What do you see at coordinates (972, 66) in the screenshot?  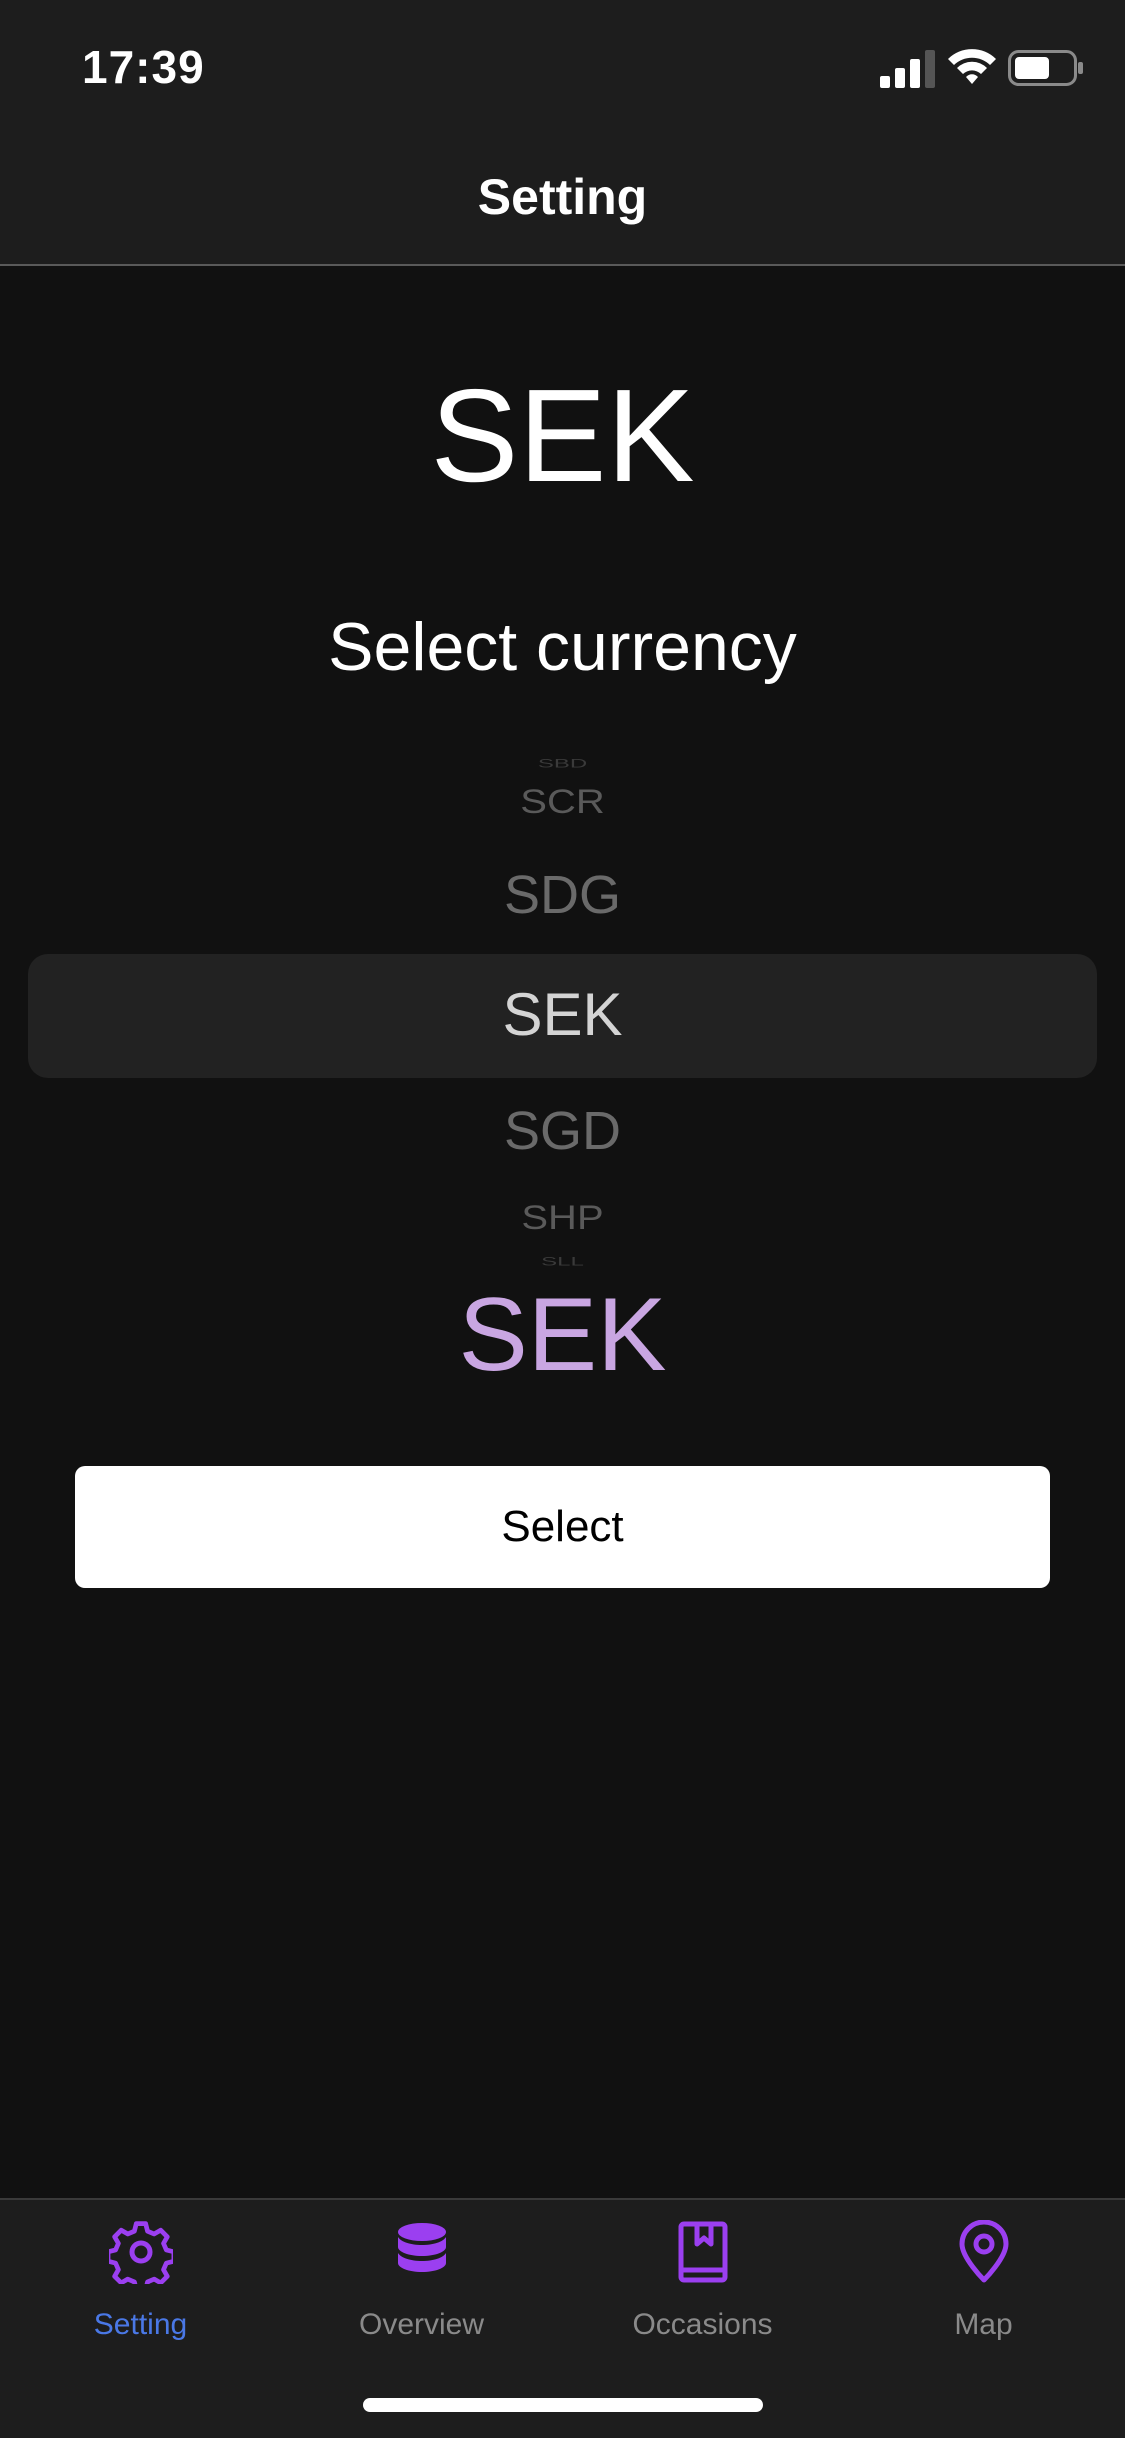 I see `wifi-icon` at bounding box center [972, 66].